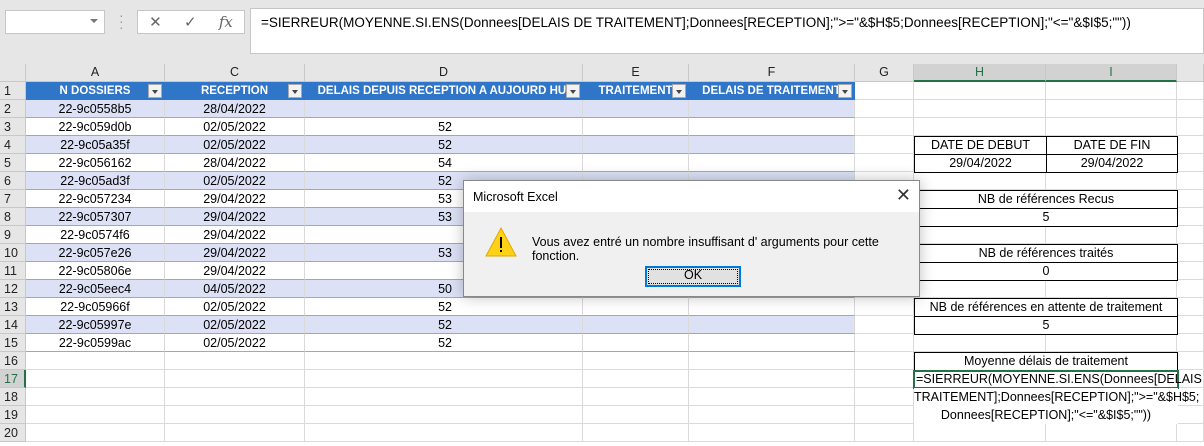  I want to click on column-header-f: F, so click(772, 73).